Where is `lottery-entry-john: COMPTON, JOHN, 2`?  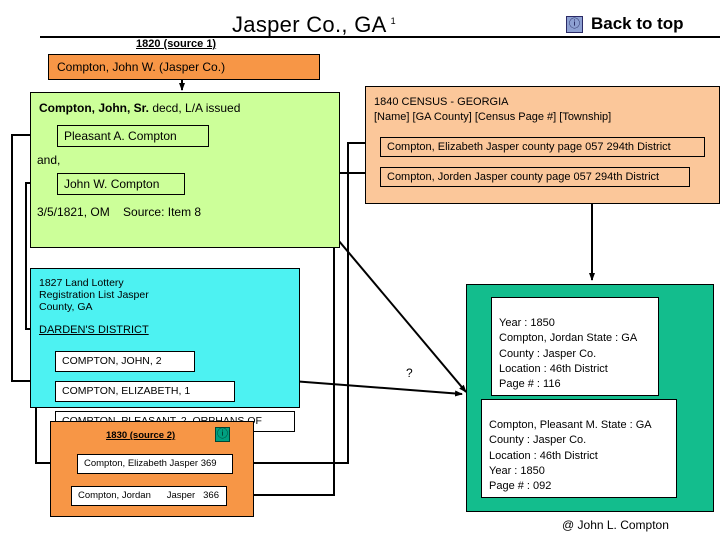
lottery-entry-john: COMPTON, JOHN, 2 is located at coordinates (125, 361).